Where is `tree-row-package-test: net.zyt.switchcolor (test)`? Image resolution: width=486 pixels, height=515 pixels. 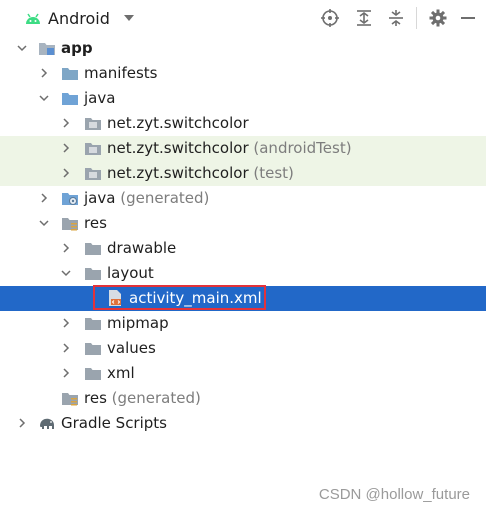
tree-row-package-test: net.zyt.switchcolor (test) is located at coordinates (243, 173).